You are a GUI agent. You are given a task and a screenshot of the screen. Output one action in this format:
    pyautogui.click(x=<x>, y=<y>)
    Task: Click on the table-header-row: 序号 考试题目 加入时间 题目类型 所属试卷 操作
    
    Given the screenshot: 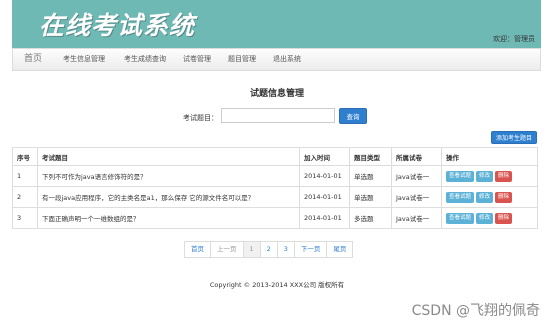 What is the action you would take?
    pyautogui.click(x=275, y=156)
    